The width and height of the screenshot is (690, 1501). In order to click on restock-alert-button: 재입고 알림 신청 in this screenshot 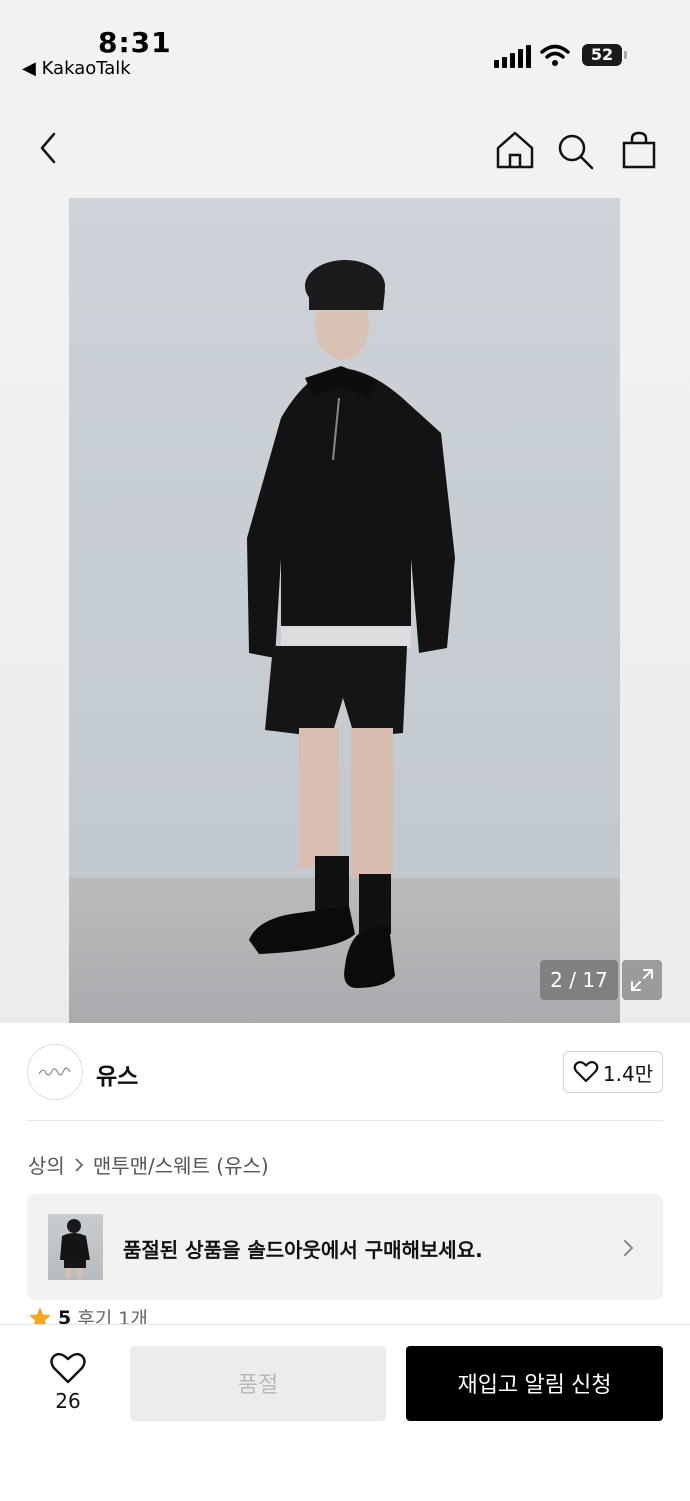, I will do `click(534, 1383)`.